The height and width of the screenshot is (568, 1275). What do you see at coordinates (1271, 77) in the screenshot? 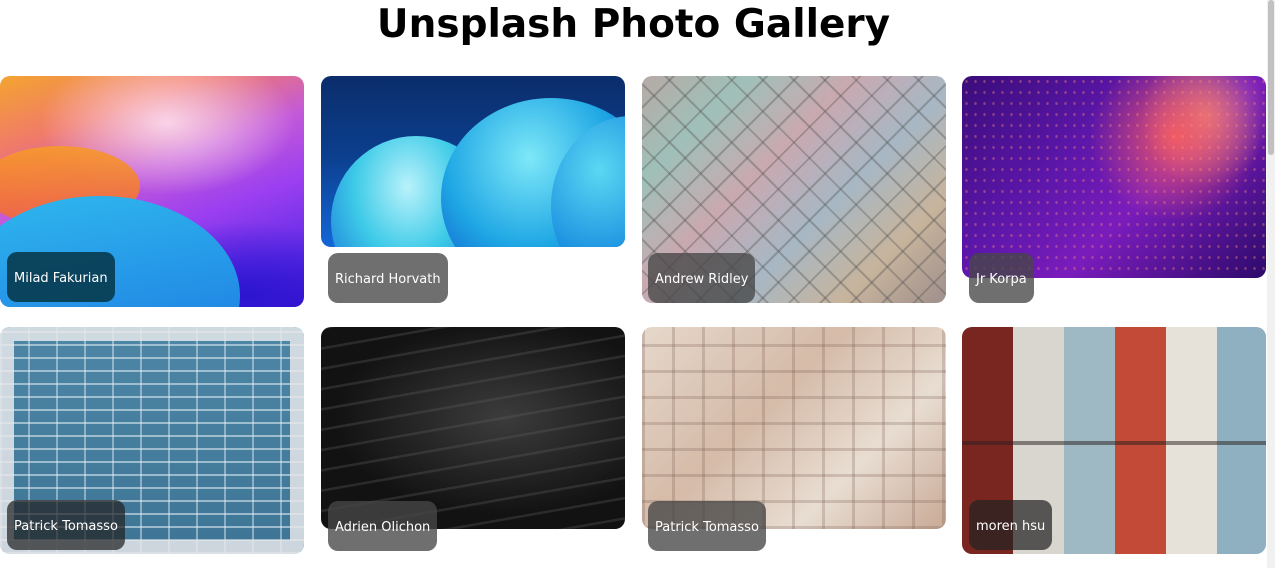
I see `scrollbar-thumb` at bounding box center [1271, 77].